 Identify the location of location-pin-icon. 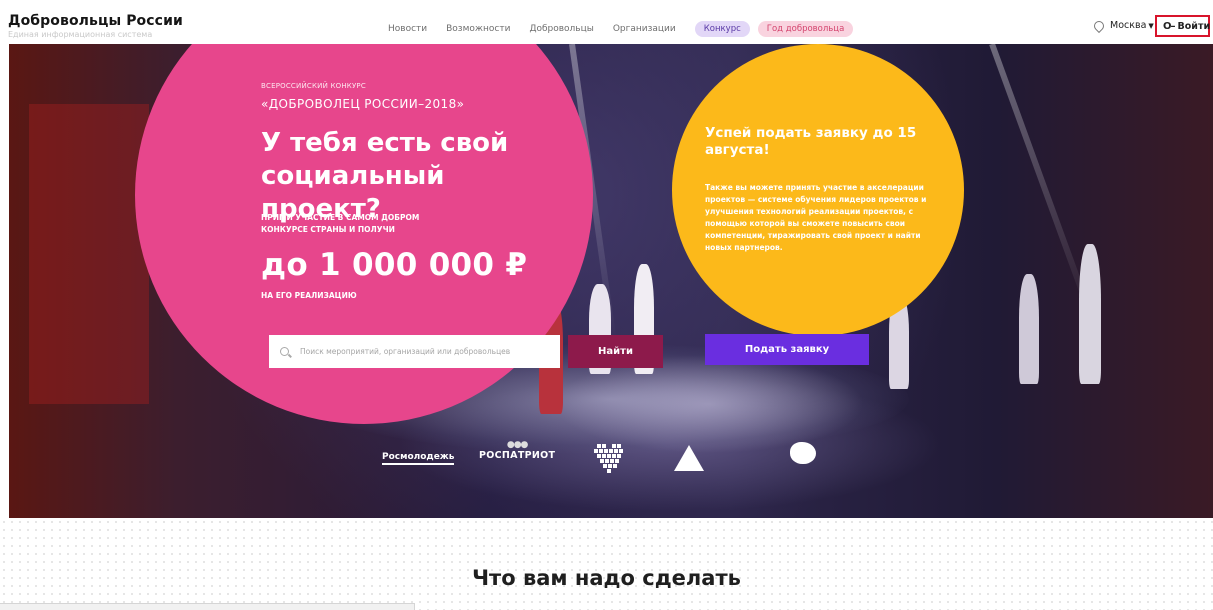
(1099, 25).